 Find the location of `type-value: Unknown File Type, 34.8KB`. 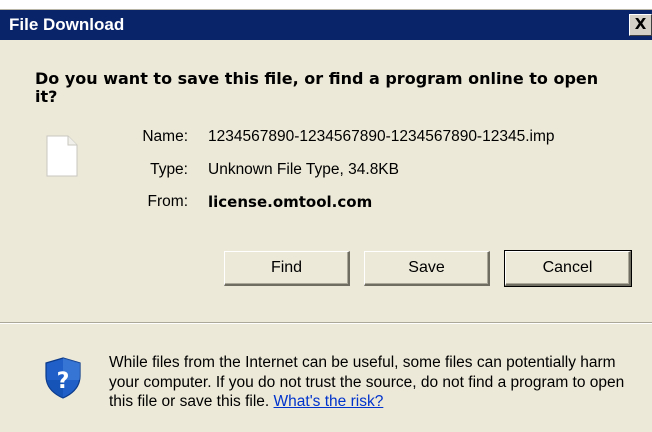

type-value: Unknown File Type, 34.8KB is located at coordinates (303, 169).